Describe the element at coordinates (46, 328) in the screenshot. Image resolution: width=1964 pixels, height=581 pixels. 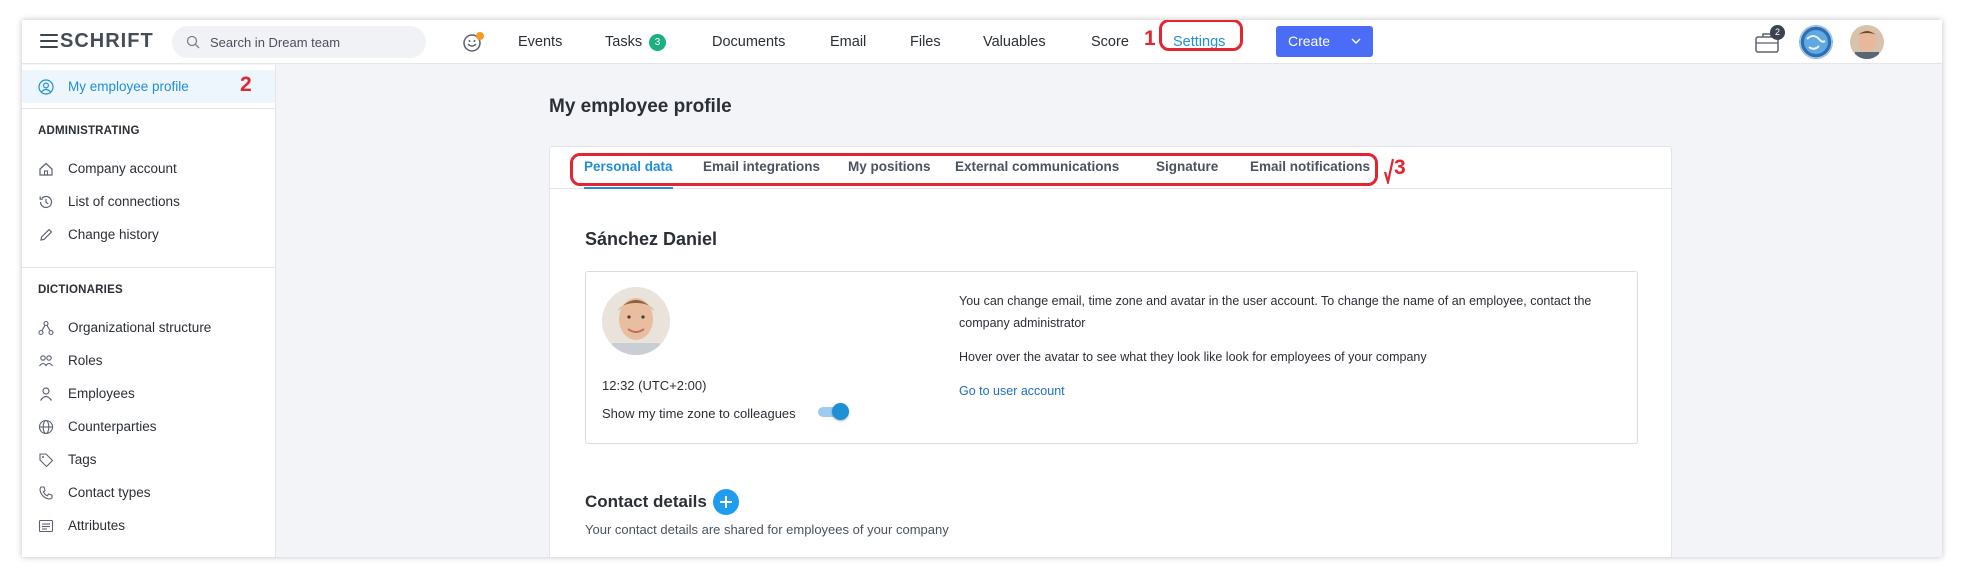
I see `org-structure-icon` at that location.